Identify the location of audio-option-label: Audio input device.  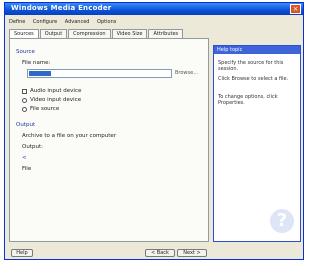
(56, 91).